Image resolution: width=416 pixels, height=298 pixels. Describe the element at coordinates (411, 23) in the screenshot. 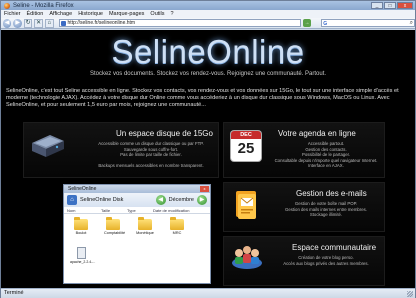

I see `search-icon: ⌕` at that location.